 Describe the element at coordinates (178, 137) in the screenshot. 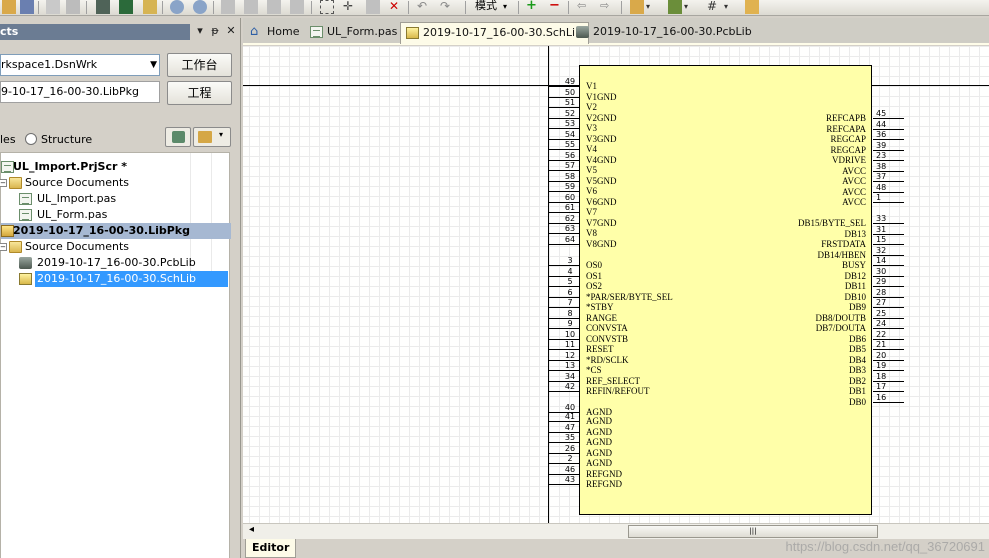

I see `refresh-button` at that location.